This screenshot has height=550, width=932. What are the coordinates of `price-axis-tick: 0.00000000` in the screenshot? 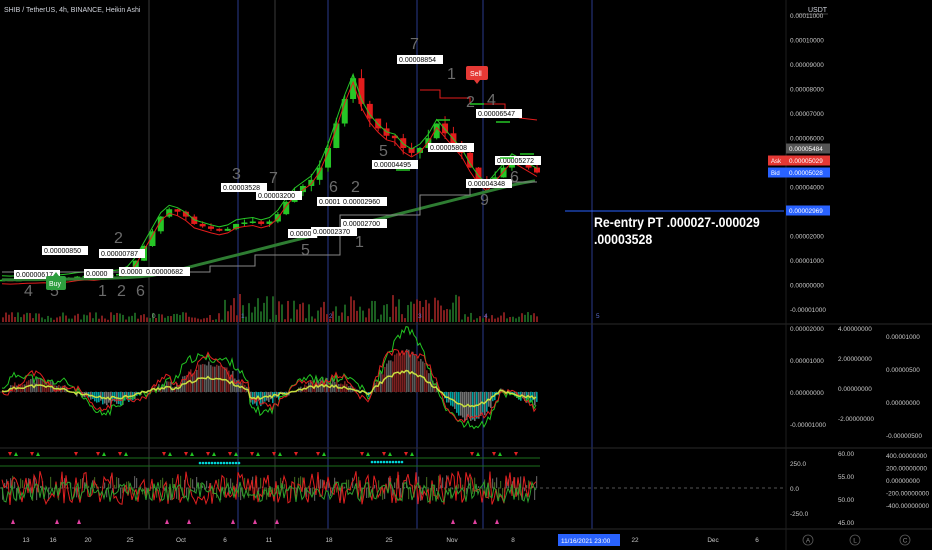 It's located at (807, 286).